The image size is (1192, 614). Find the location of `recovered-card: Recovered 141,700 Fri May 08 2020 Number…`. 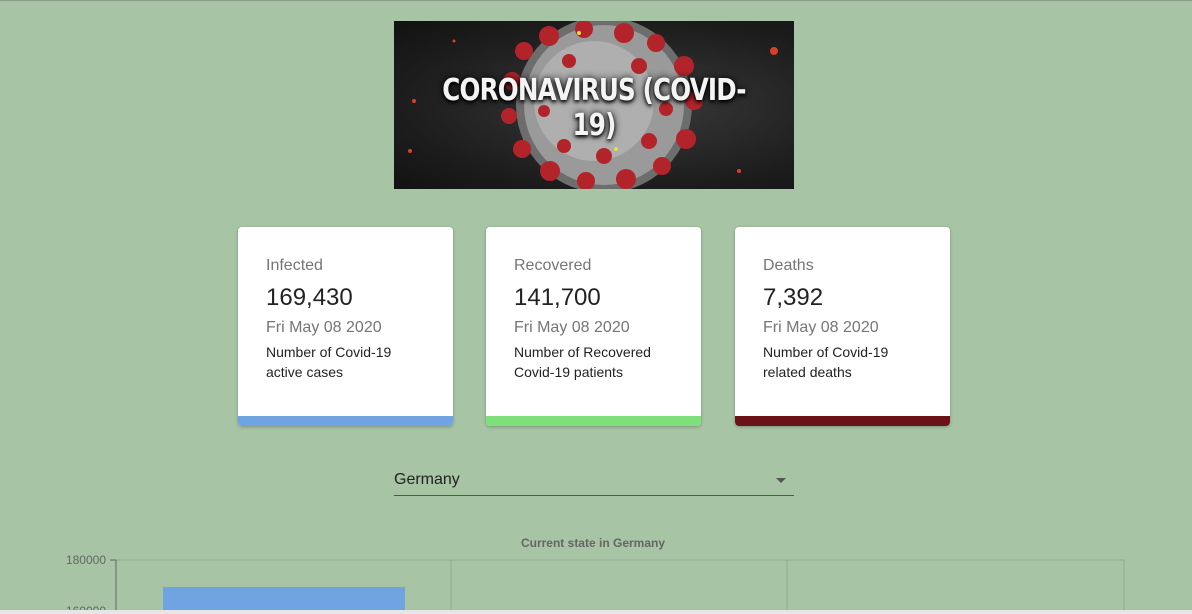

recovered-card: Recovered 141,700 Fri May 08 2020 Number… is located at coordinates (593, 326).